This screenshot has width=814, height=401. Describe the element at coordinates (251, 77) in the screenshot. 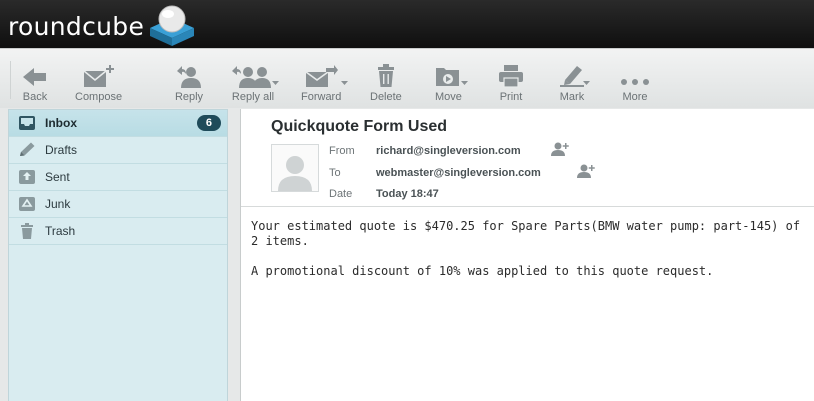

I see `reply-all-icon` at that location.